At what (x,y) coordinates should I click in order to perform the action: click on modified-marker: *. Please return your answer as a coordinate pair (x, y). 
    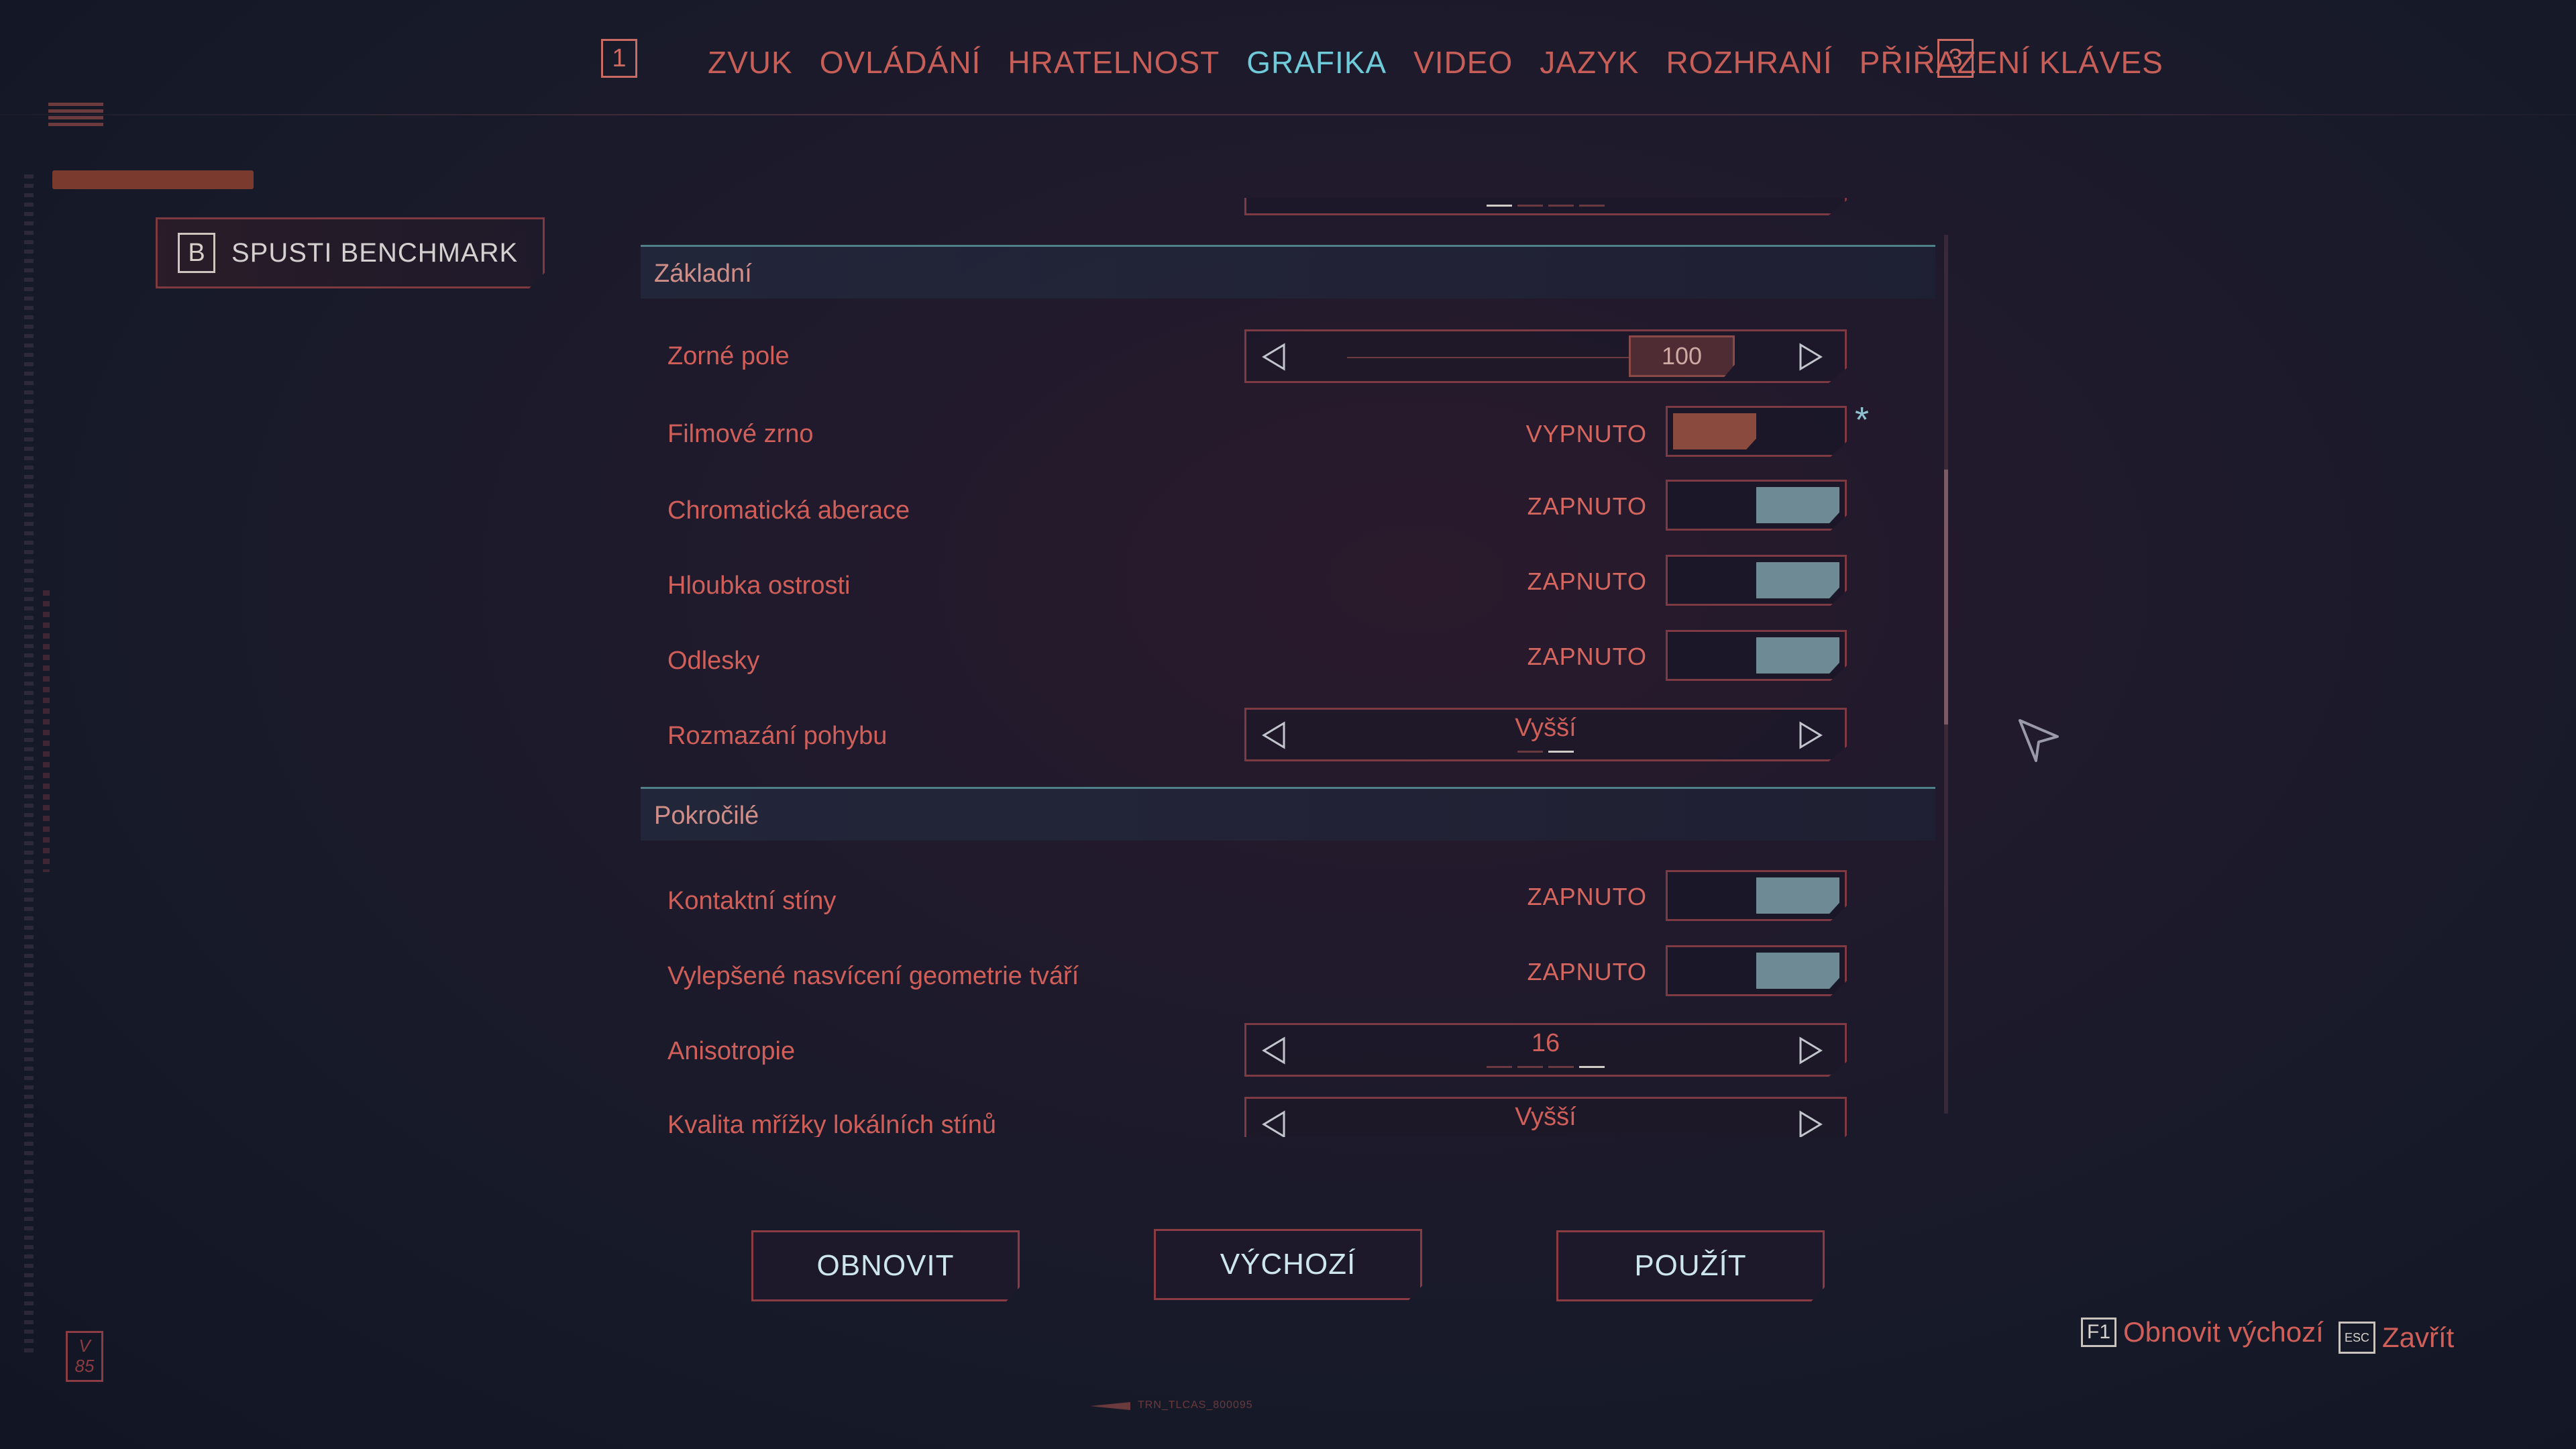
    Looking at the image, I should click on (1862, 420).